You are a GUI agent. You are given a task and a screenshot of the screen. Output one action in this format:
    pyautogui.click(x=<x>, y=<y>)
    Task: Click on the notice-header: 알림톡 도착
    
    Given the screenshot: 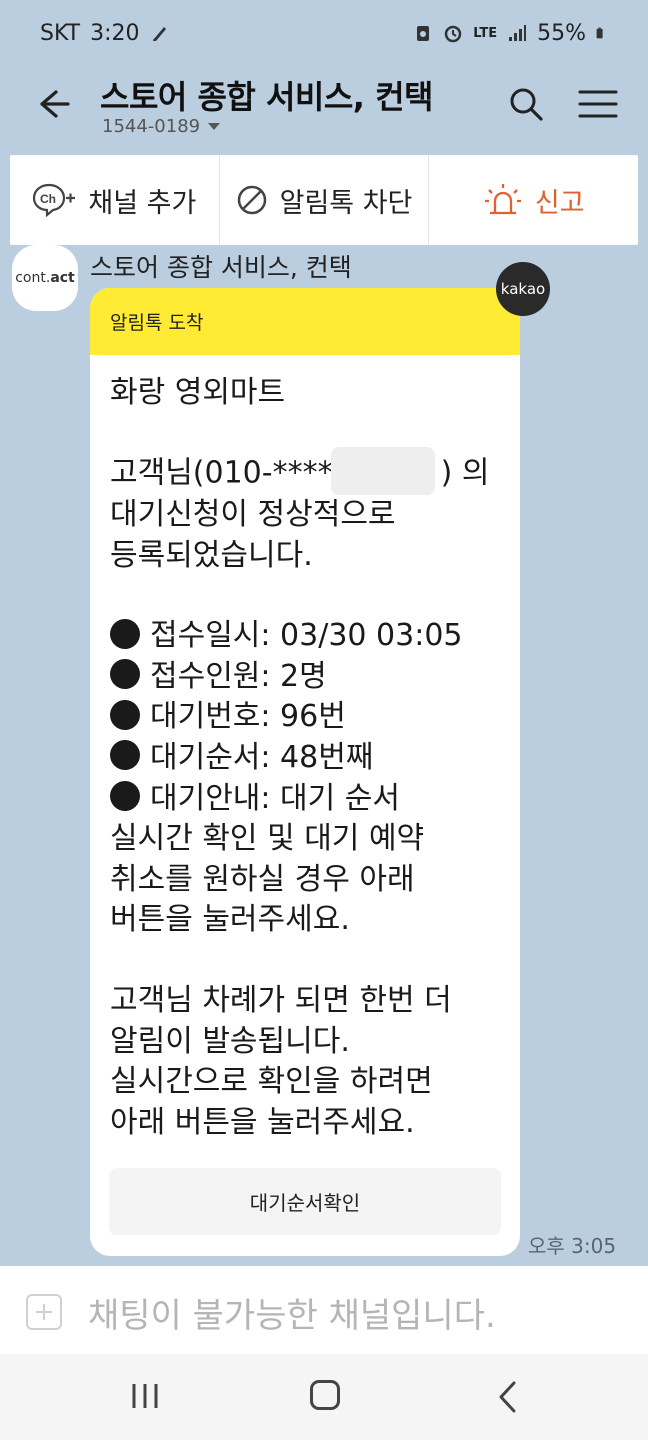 What is the action you would take?
    pyautogui.click(x=305, y=321)
    